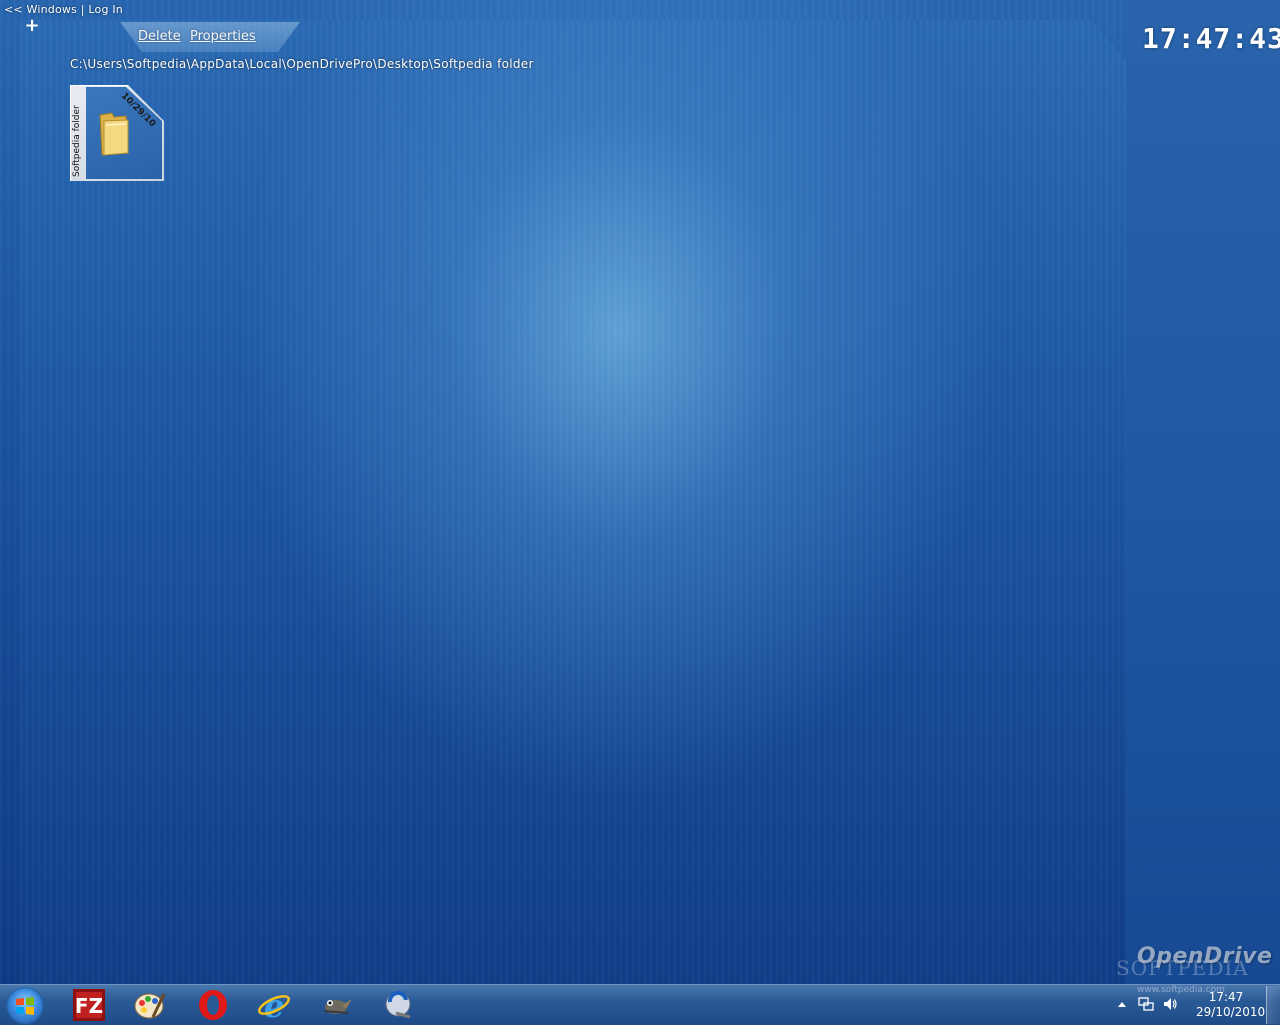 This screenshot has height=1025, width=1280. I want to click on delete-button: Delete, so click(159, 36).